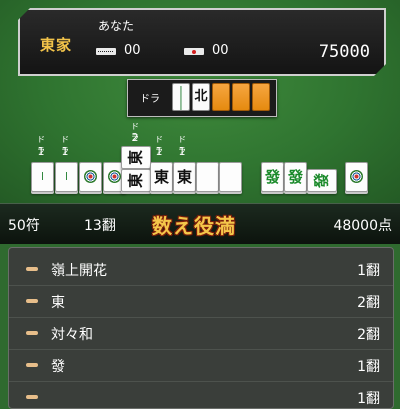 The height and width of the screenshot is (409, 400). Describe the element at coordinates (181, 97) in the screenshot. I see `dora-tile-3-sou: | | |` at that location.